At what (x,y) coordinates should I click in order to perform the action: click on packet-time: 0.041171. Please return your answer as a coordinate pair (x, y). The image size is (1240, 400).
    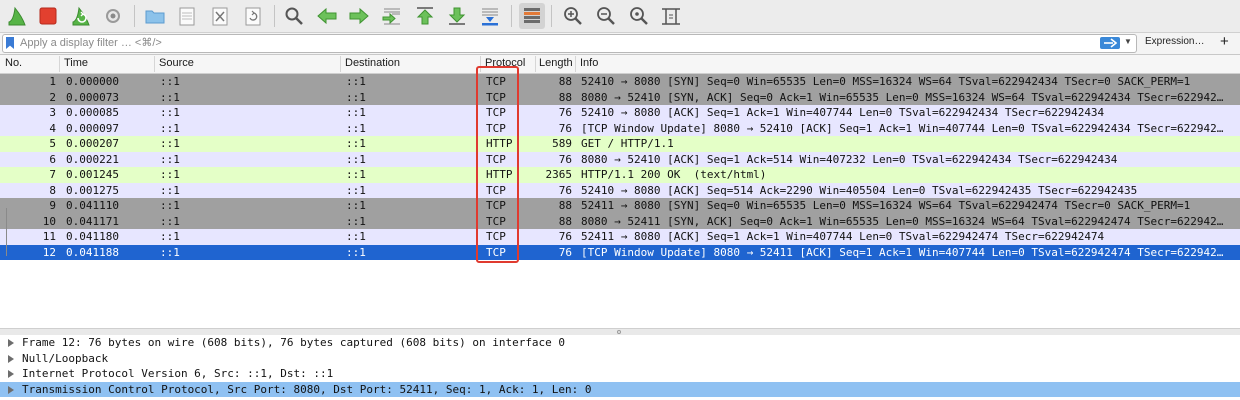
    Looking at the image, I should click on (92, 221).